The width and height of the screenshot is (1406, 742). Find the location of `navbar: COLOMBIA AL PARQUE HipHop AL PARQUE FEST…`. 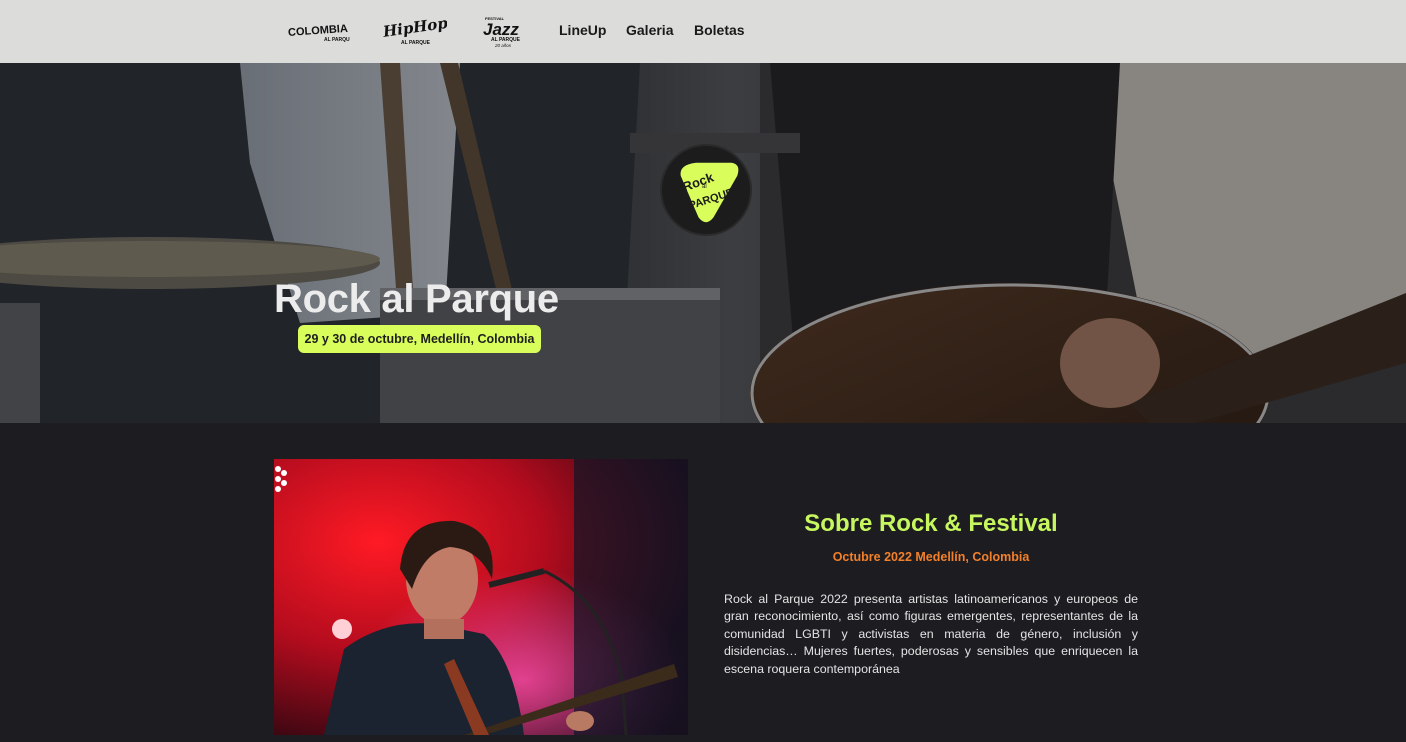

navbar: COLOMBIA AL PARQUE HipHop AL PARQUE FEST… is located at coordinates (703, 31).